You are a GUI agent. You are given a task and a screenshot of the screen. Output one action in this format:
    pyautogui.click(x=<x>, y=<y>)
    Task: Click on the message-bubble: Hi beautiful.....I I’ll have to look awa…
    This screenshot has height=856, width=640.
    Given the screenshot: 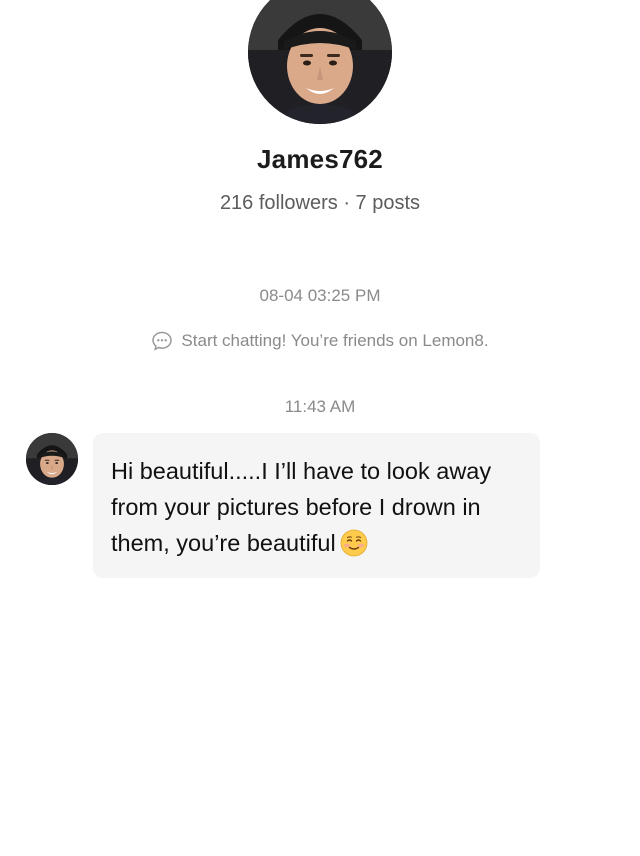 What is the action you would take?
    pyautogui.click(x=316, y=505)
    